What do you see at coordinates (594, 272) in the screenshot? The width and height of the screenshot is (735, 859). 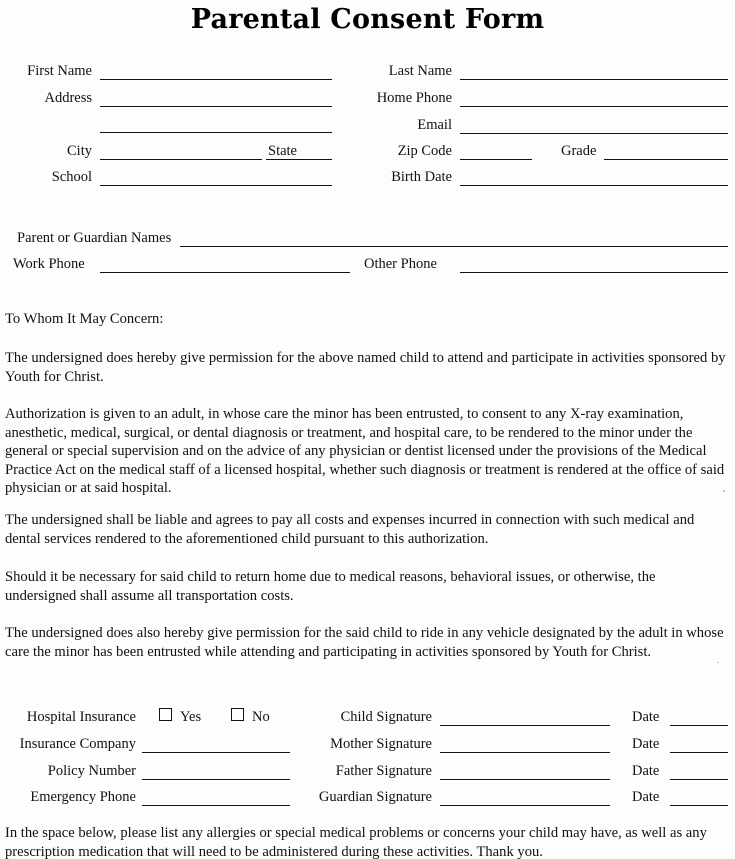 I see `input-other-phone` at bounding box center [594, 272].